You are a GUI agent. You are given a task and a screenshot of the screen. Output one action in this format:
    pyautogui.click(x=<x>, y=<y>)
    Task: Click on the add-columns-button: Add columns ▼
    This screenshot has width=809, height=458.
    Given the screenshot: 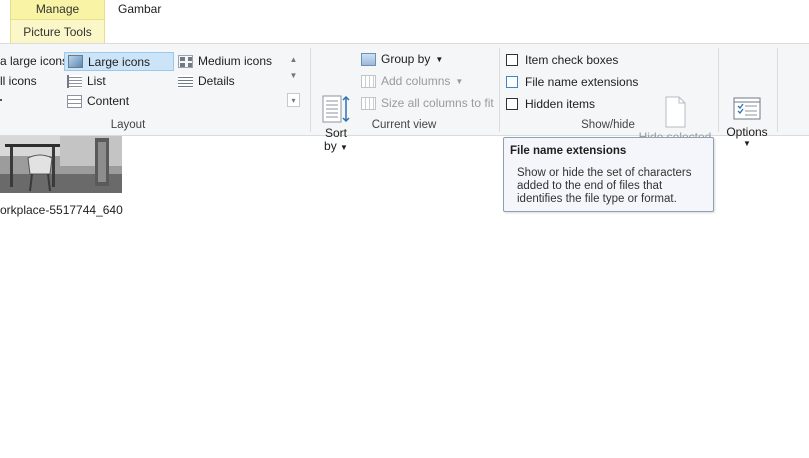 What is the action you would take?
    pyautogui.click(x=412, y=81)
    